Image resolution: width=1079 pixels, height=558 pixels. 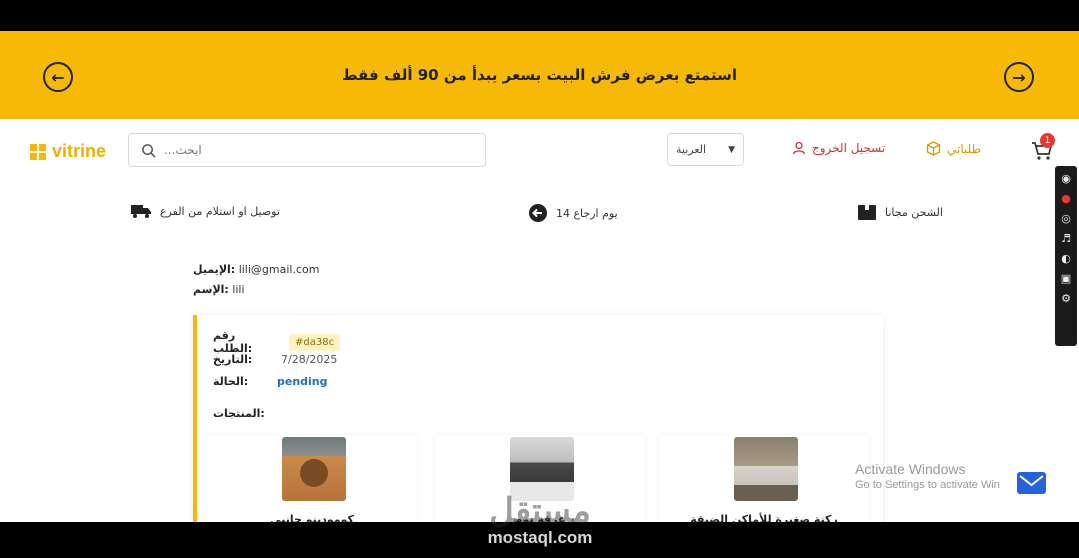 I want to click on search-box, so click(x=307, y=150).